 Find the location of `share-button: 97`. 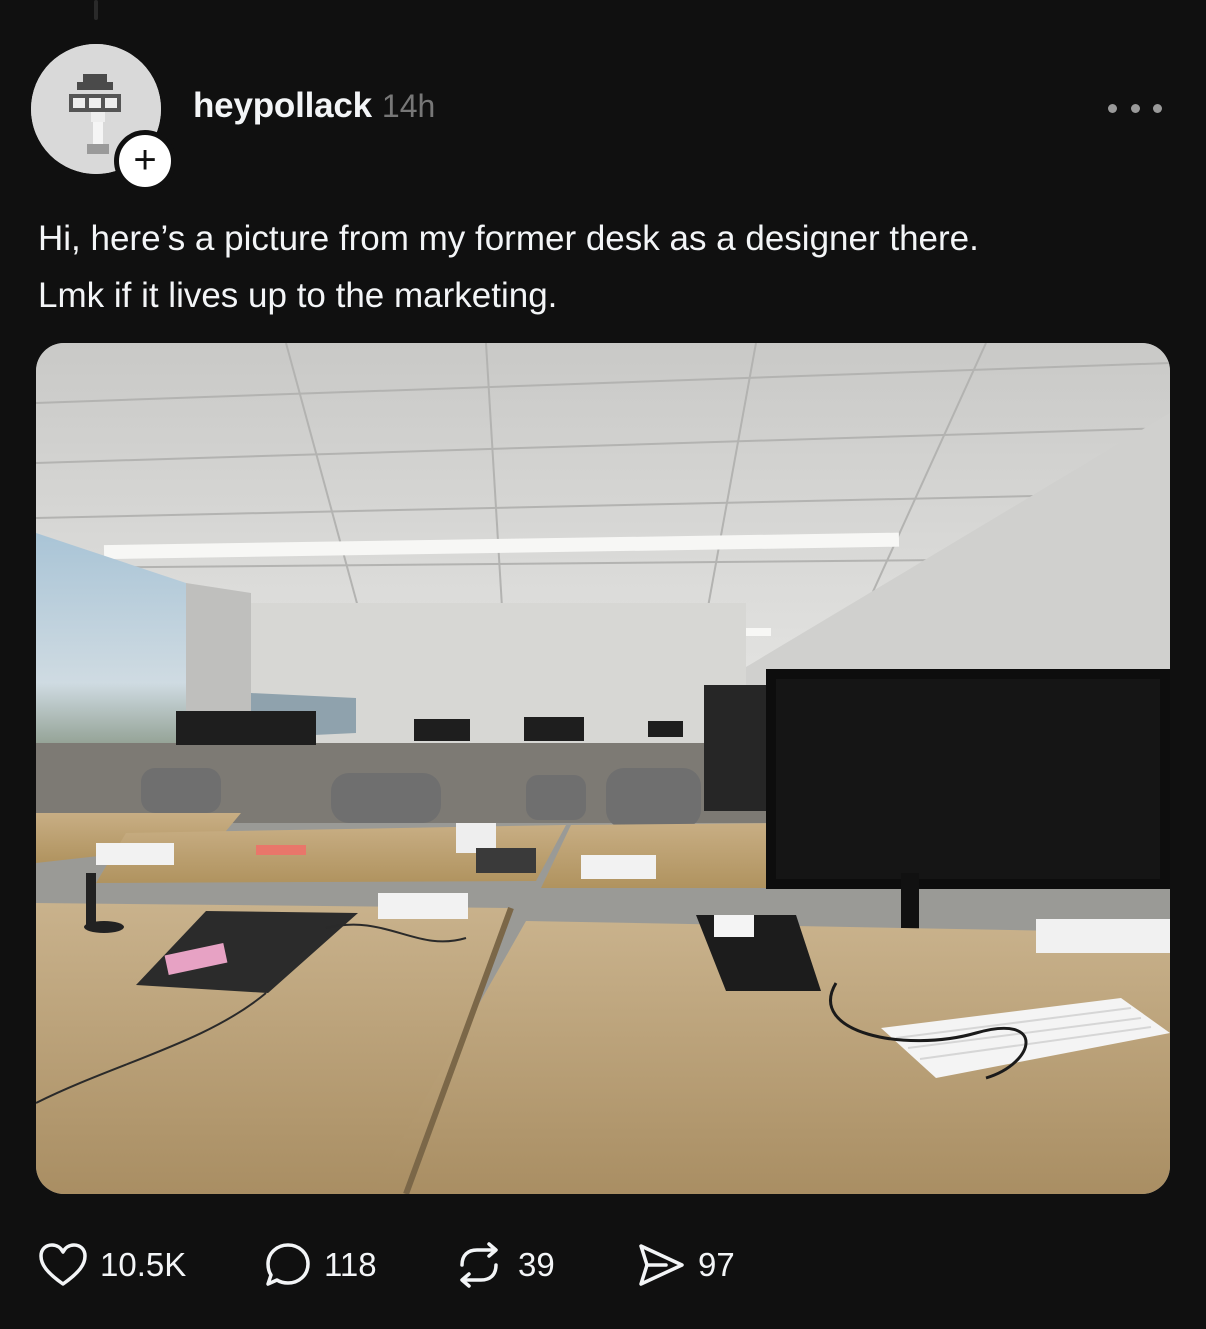

share-button: 97 is located at coordinates (685, 1265).